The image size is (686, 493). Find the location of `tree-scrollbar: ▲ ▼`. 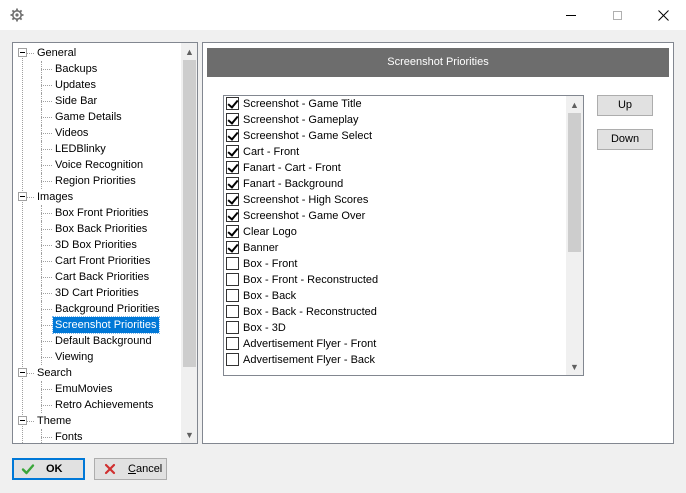

tree-scrollbar: ▲ ▼ is located at coordinates (189, 243).